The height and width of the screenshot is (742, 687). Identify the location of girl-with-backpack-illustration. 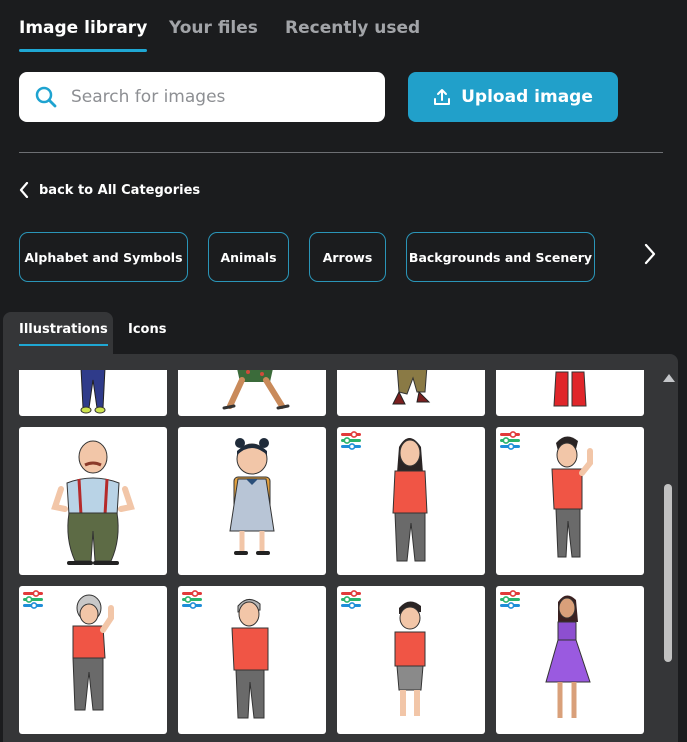
(252, 496).